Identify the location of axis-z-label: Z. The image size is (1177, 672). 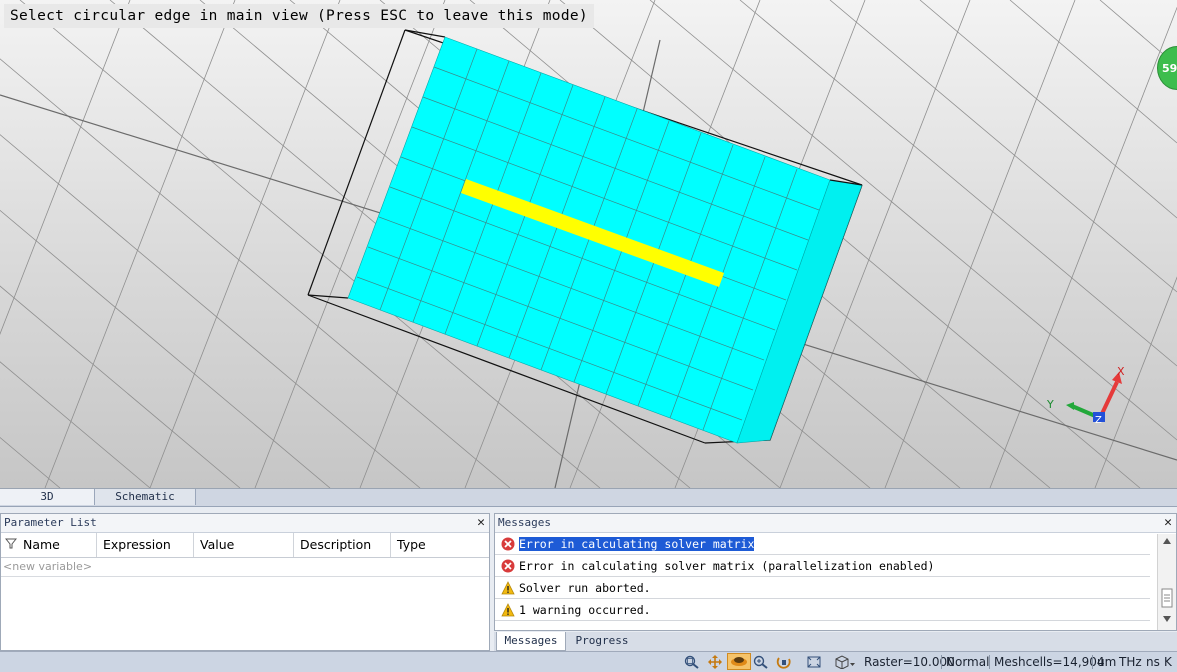
(1098, 420).